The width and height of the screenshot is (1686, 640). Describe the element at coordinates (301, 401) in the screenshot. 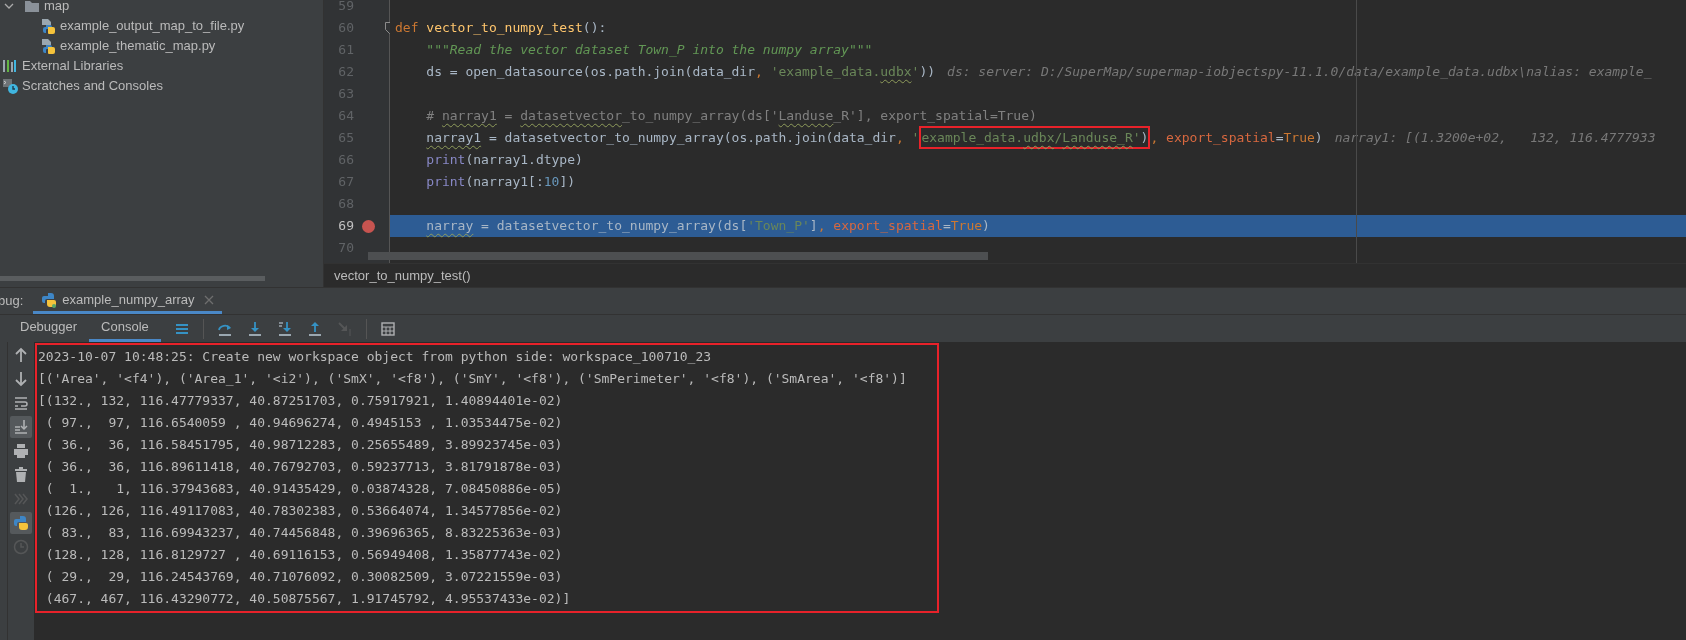

I see `console-line: [(132., 132, 116.47779337, 40.87251703, 0.75917921, 1.40894401e-02)` at that location.